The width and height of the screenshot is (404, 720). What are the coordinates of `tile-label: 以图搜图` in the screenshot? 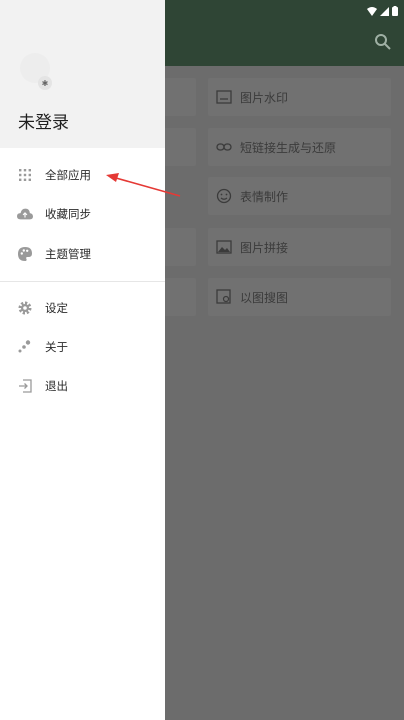 It's located at (264, 297).